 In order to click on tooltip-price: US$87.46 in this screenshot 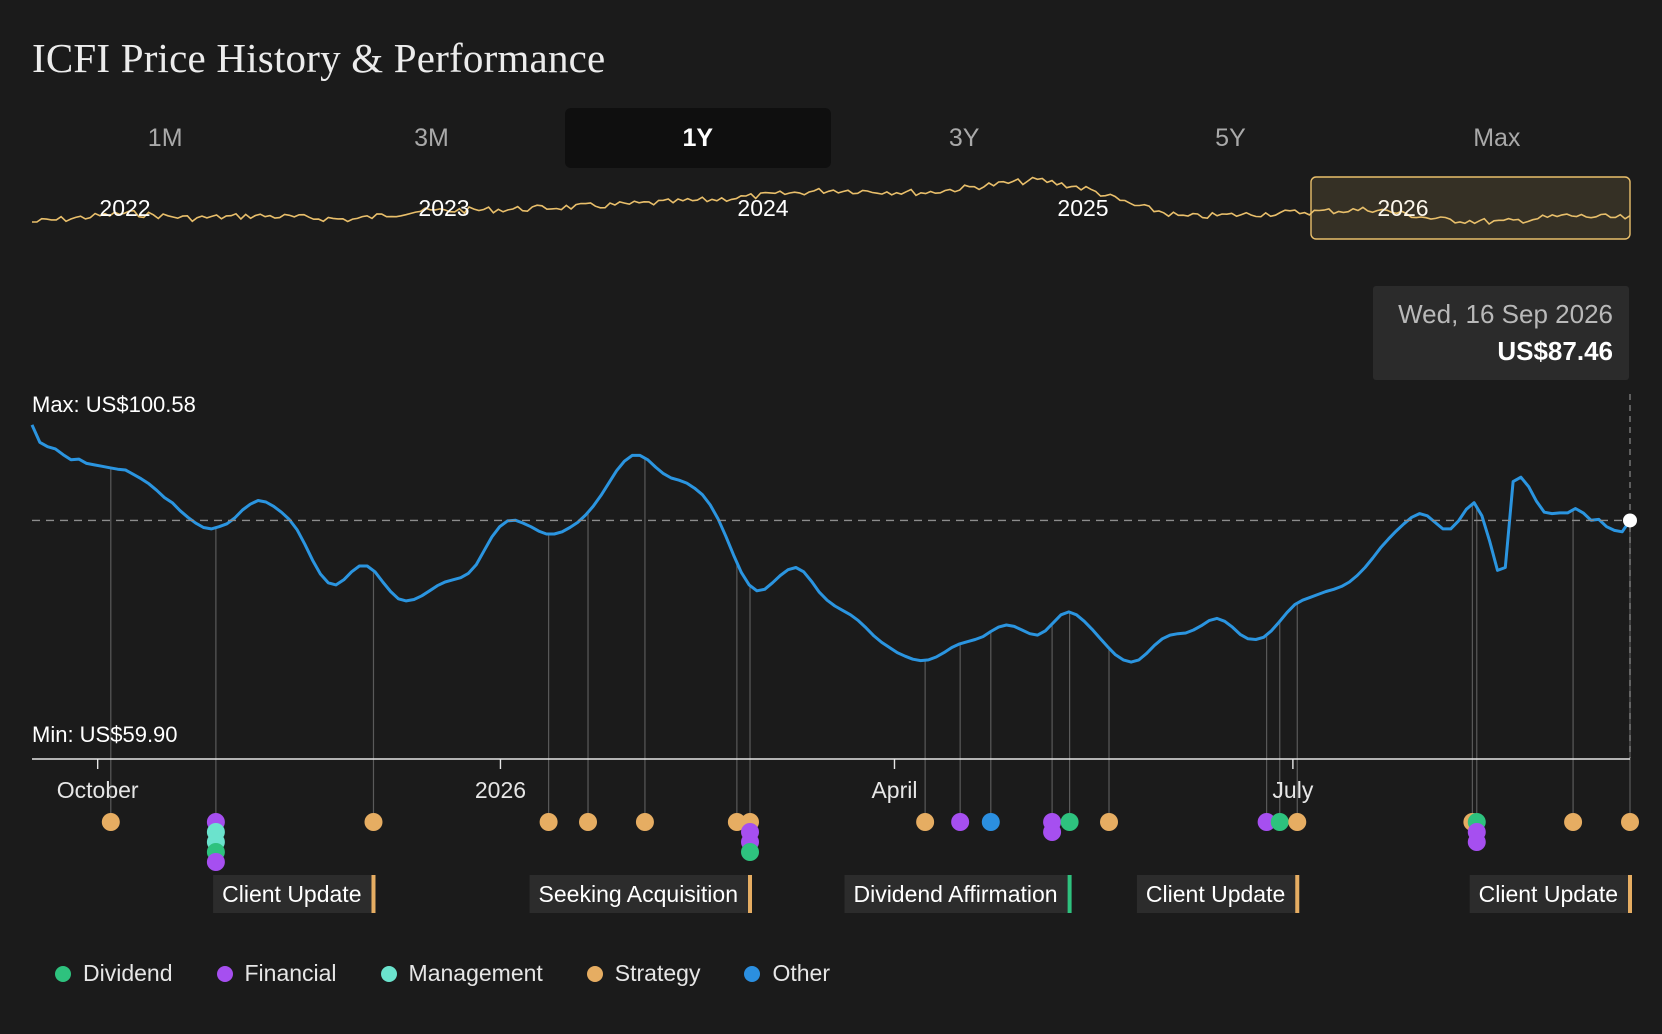, I will do `click(1555, 351)`.